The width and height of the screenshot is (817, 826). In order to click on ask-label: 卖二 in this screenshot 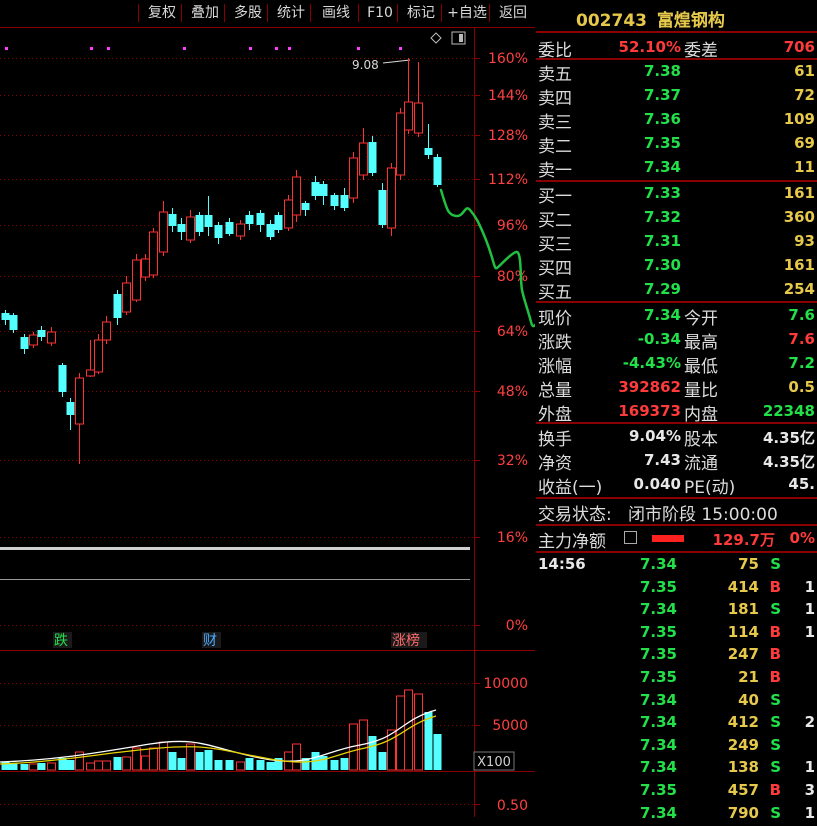, I will do `click(555, 147)`.